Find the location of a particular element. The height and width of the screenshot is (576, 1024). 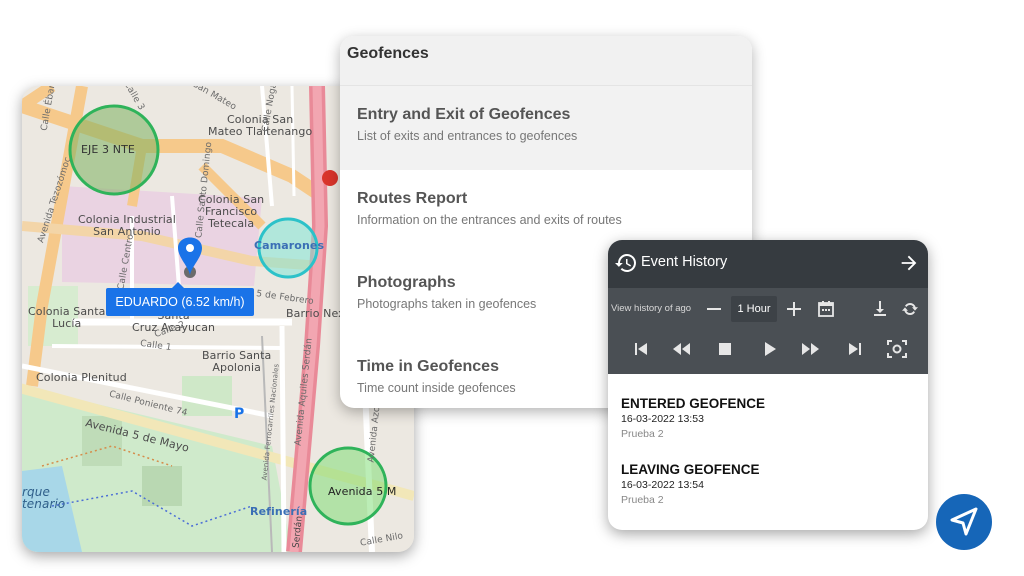

event-time: 16-03-2022 13:53 is located at coordinates (662, 419).